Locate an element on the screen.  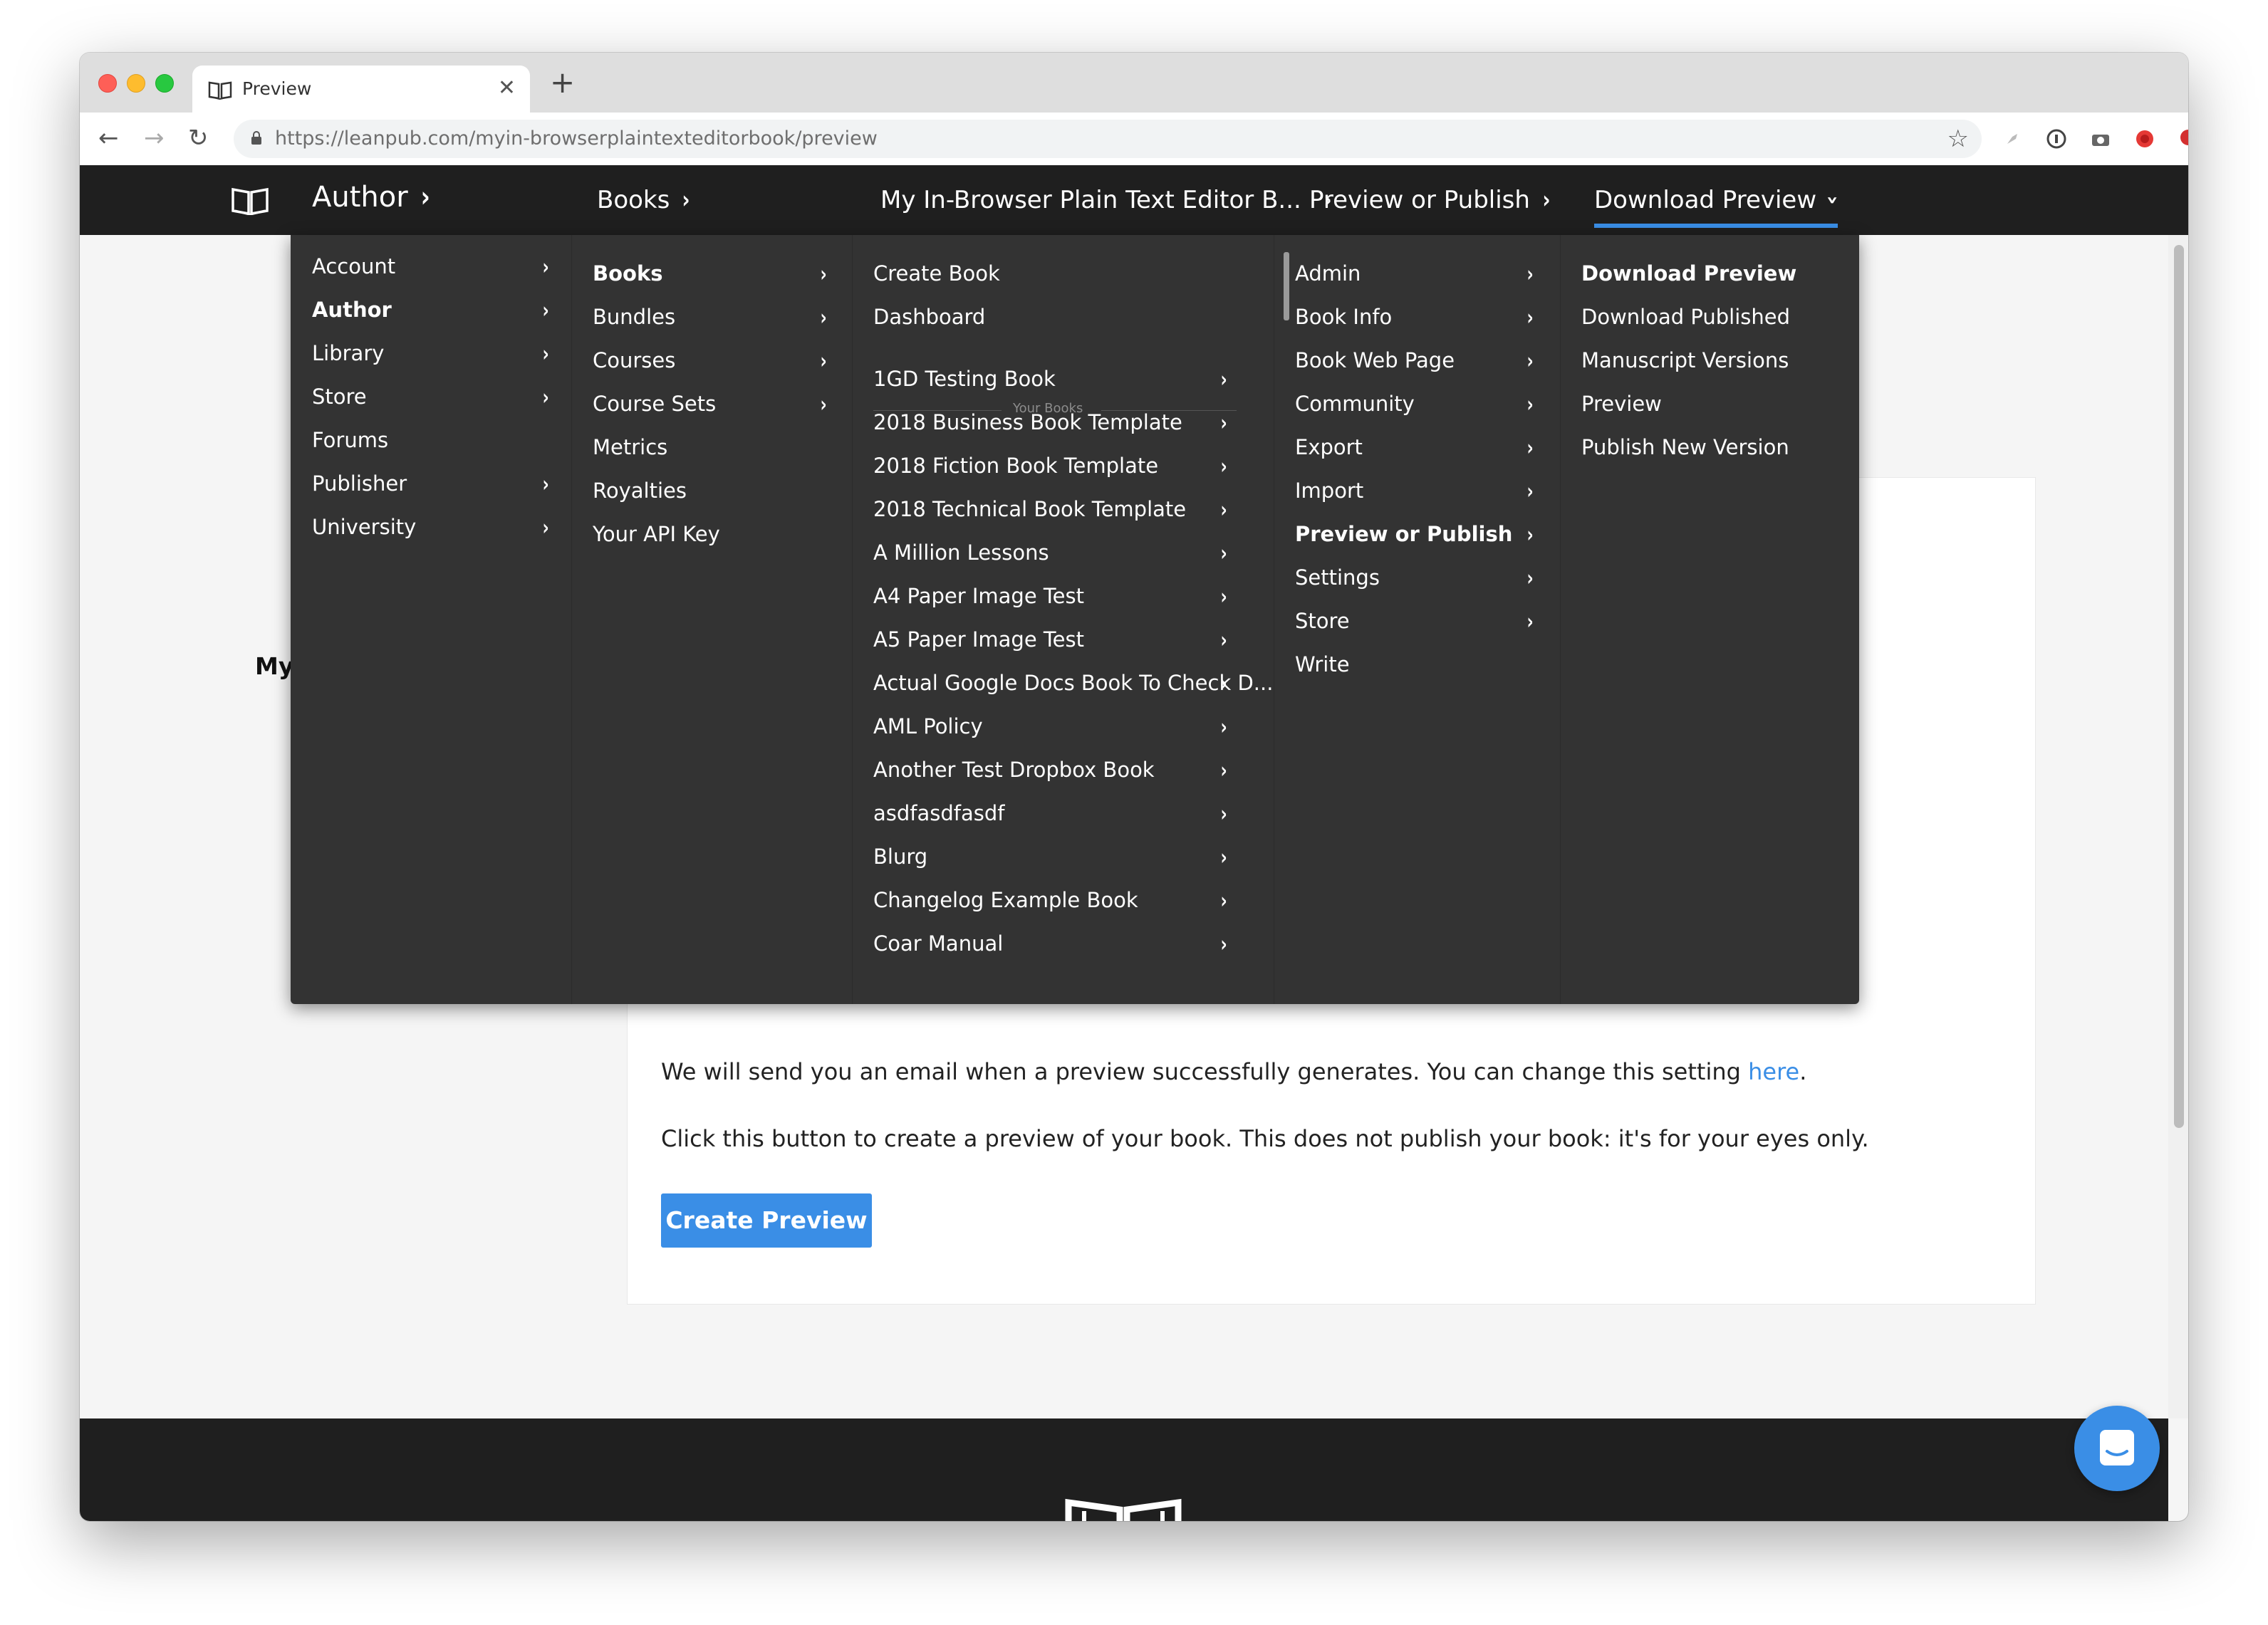
back-arrow-icon: ← is located at coordinates (108, 138).